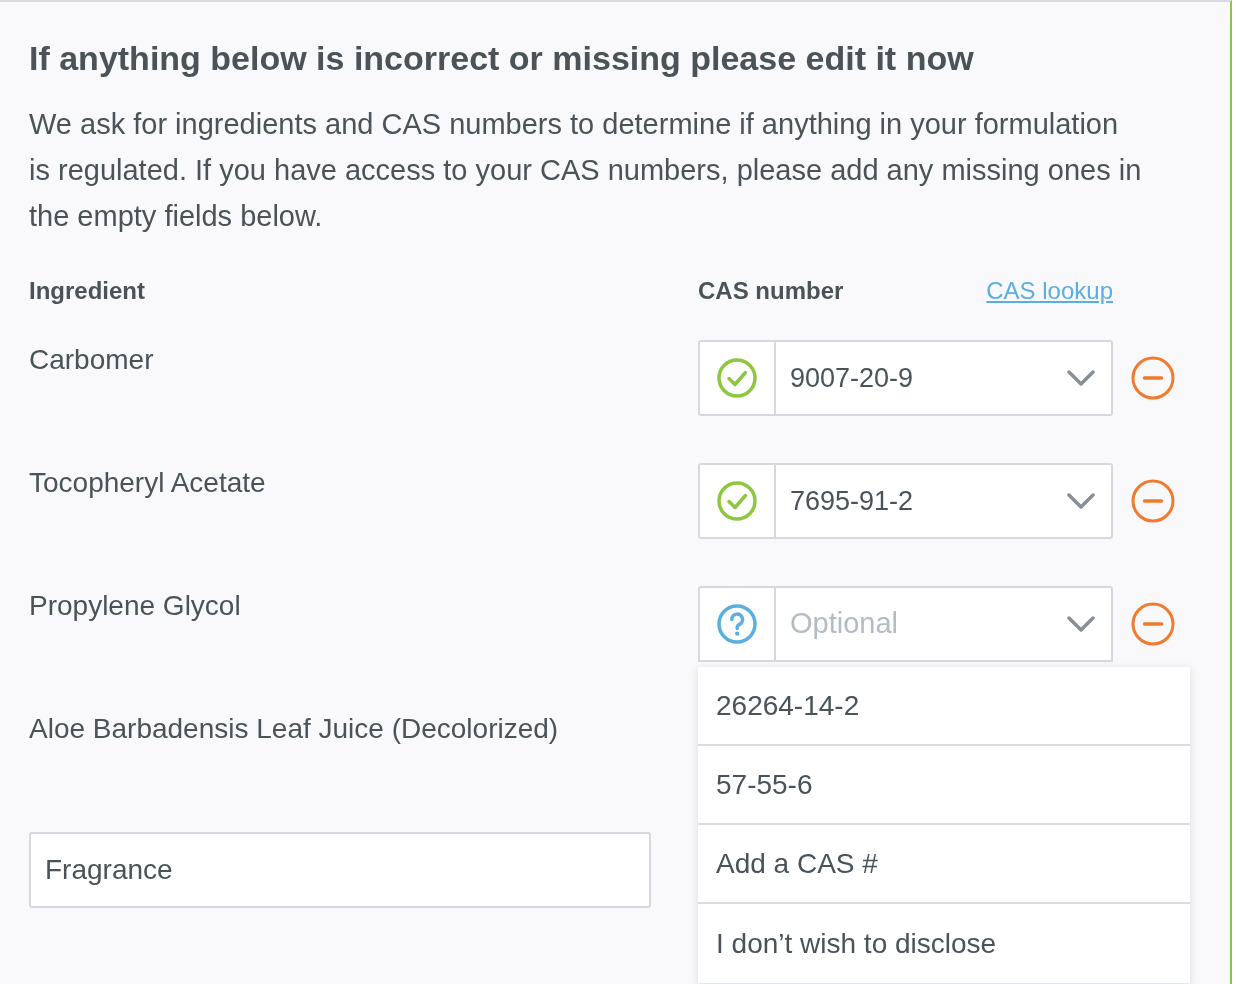 This screenshot has width=1236, height=984. Describe the element at coordinates (340, 870) in the screenshot. I see `ingredient-input: Fragrance` at that location.